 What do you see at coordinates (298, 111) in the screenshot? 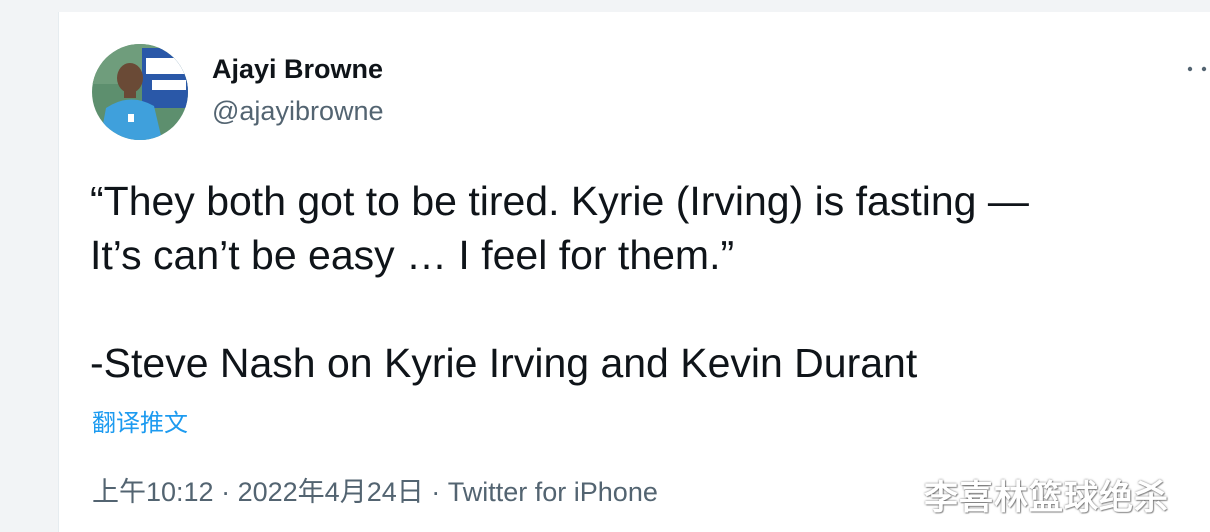
I see `author-handle: @ajayibrowne` at bounding box center [298, 111].